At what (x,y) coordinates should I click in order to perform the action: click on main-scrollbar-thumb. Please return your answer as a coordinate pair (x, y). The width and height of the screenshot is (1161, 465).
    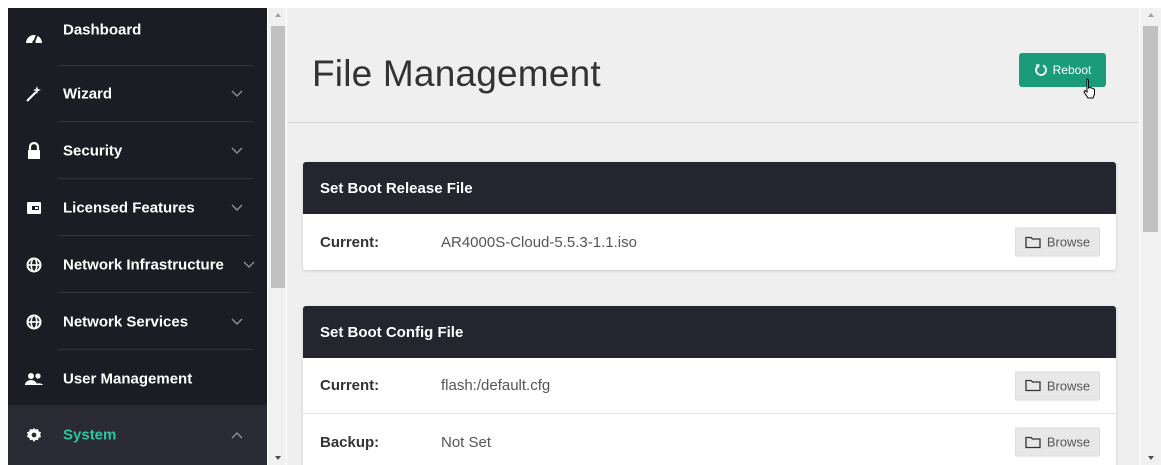
    Looking at the image, I should click on (1150, 129).